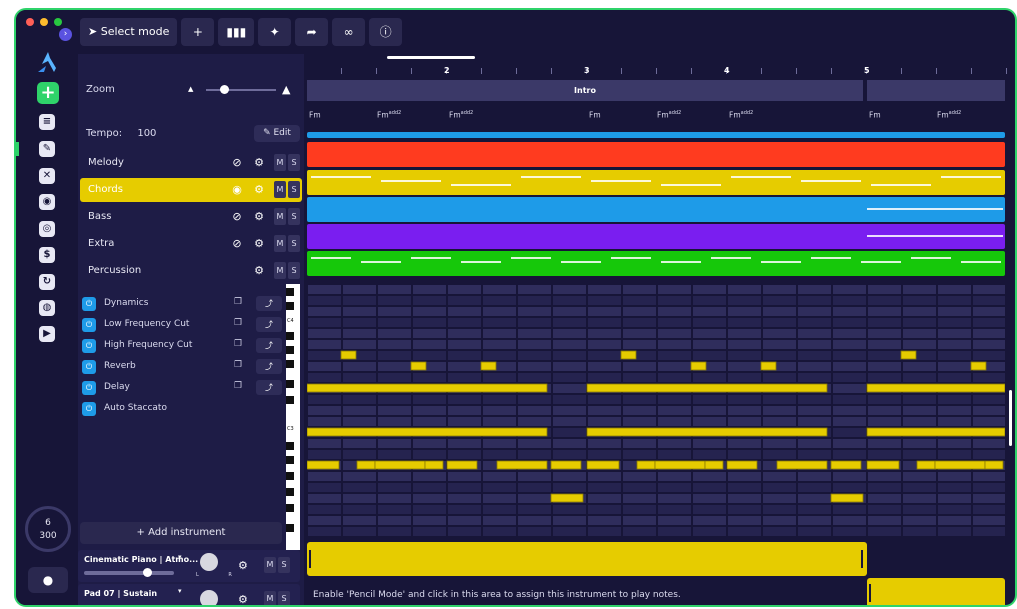 The height and width of the screenshot is (609, 1017). Describe the element at coordinates (47, 122) in the screenshot. I see `edit-icon: ≡` at that location.